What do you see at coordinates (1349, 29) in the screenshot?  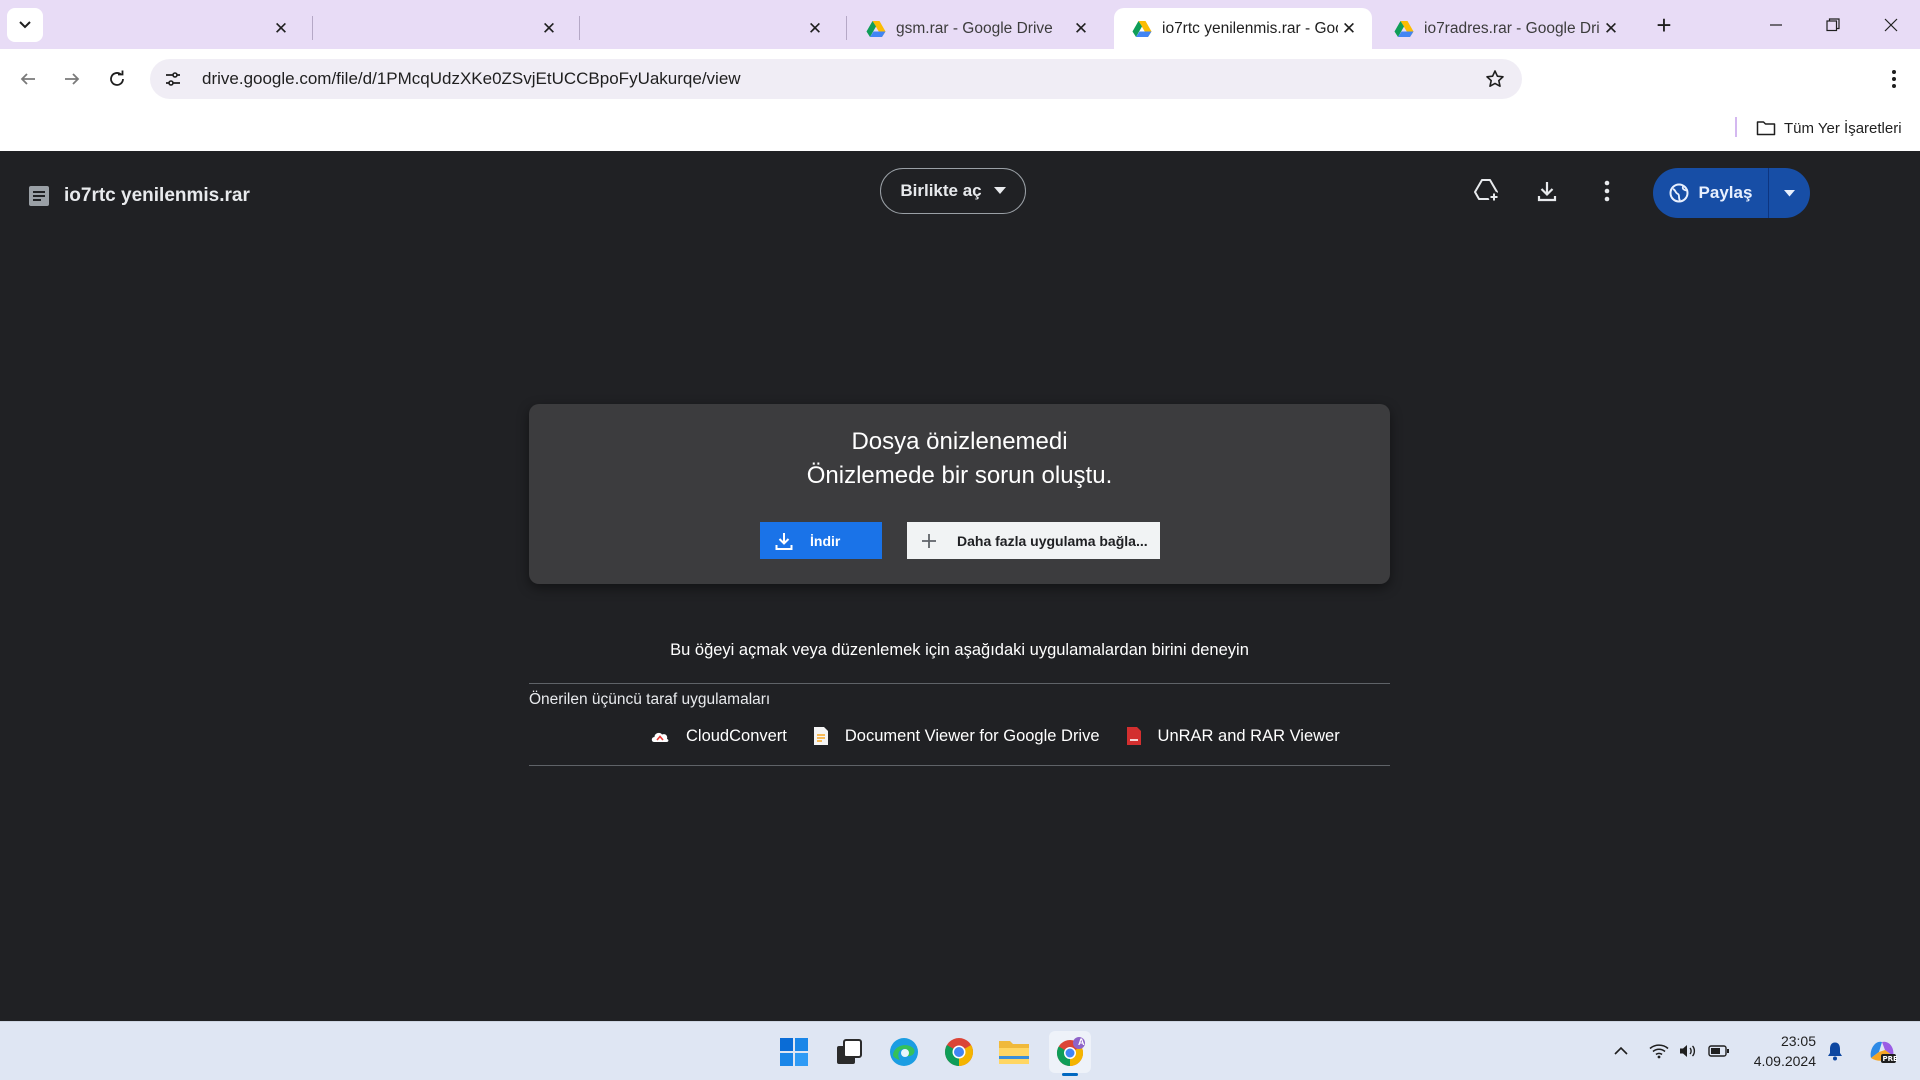 I see `tab-io7rtc-close-icon: ✕` at bounding box center [1349, 29].